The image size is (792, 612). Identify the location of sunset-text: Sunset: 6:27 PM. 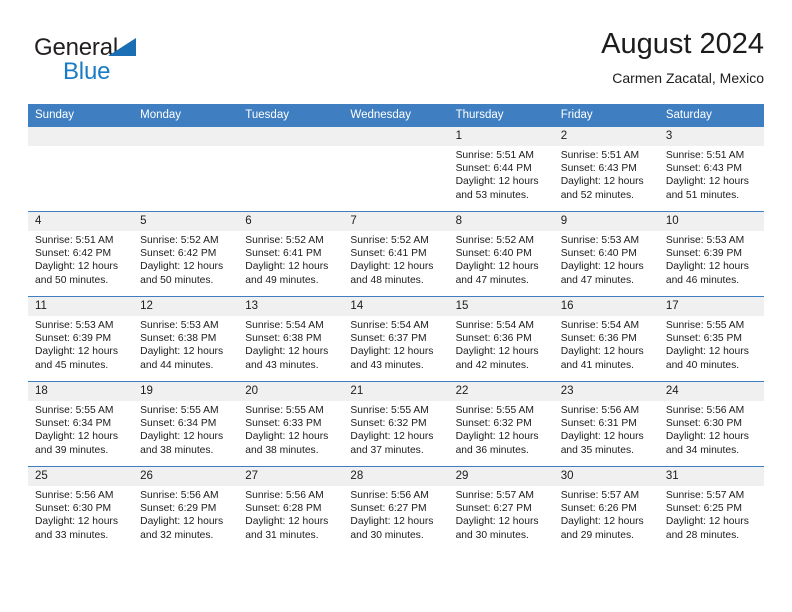
(493, 509).